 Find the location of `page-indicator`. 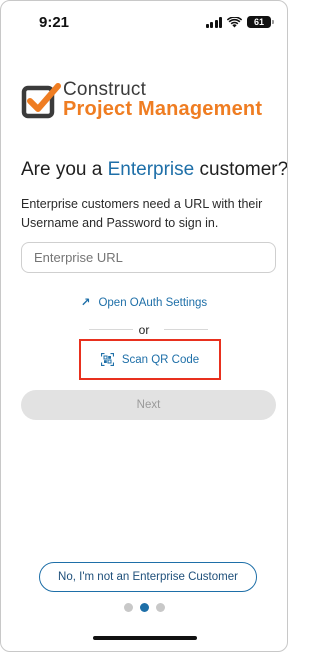

page-indicator is located at coordinates (144, 607).